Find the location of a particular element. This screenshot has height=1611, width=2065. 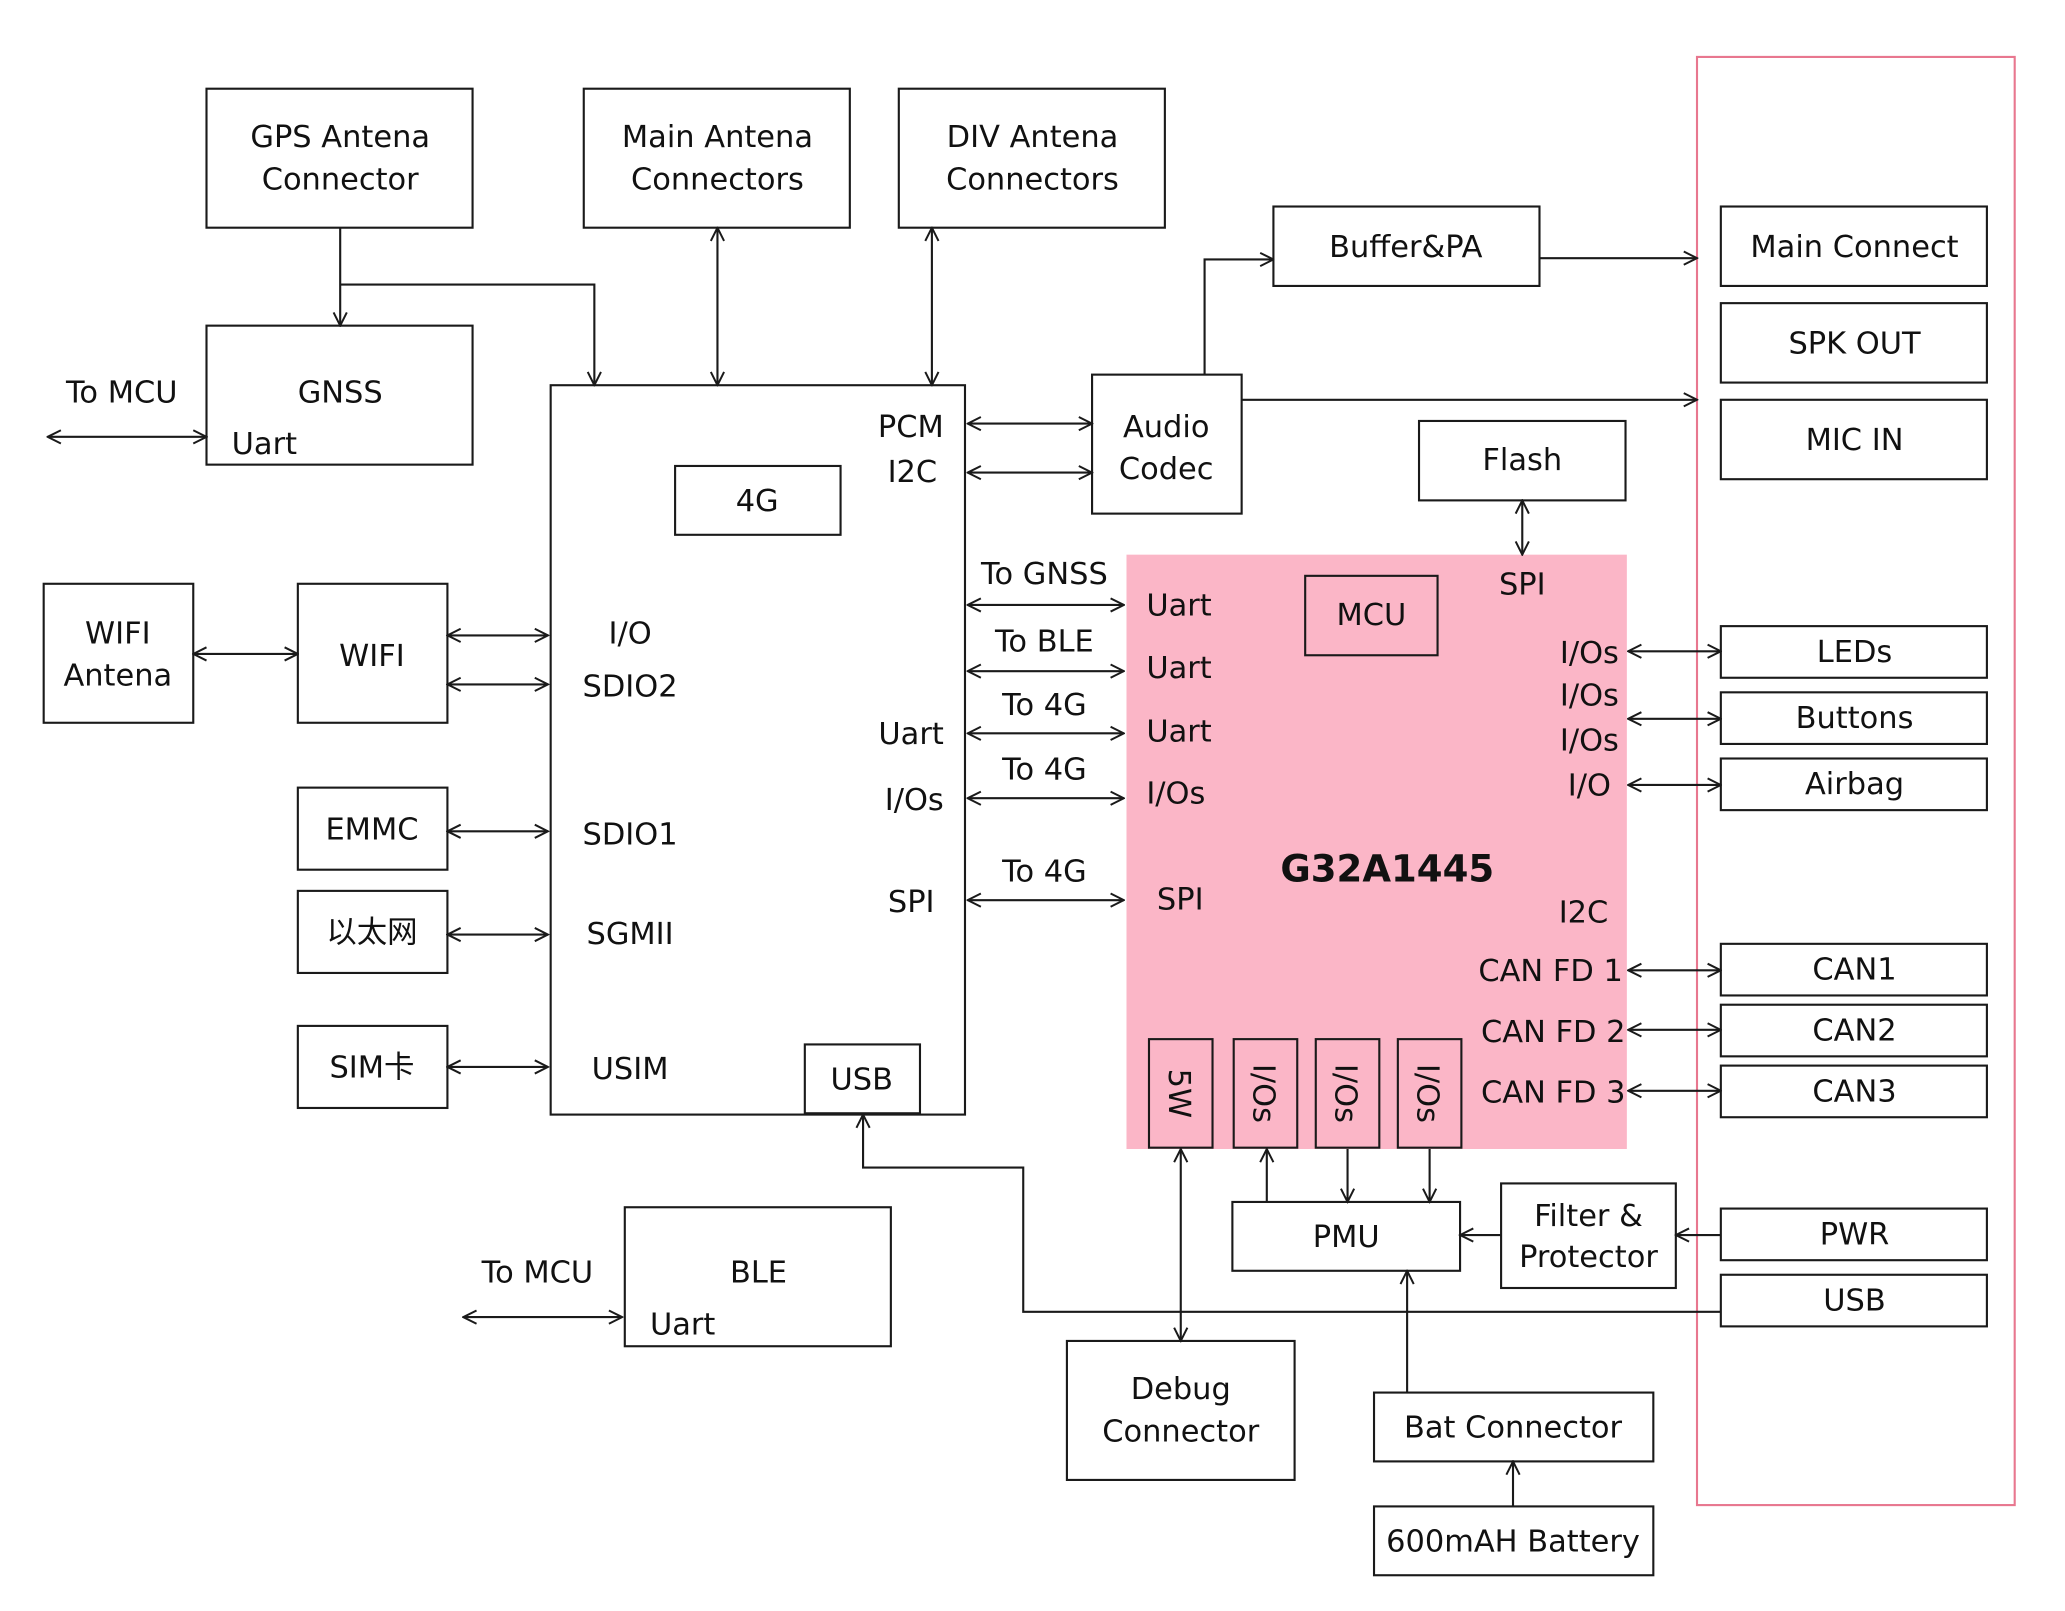

pmu-label: PMU is located at coordinates (1346, 1237).